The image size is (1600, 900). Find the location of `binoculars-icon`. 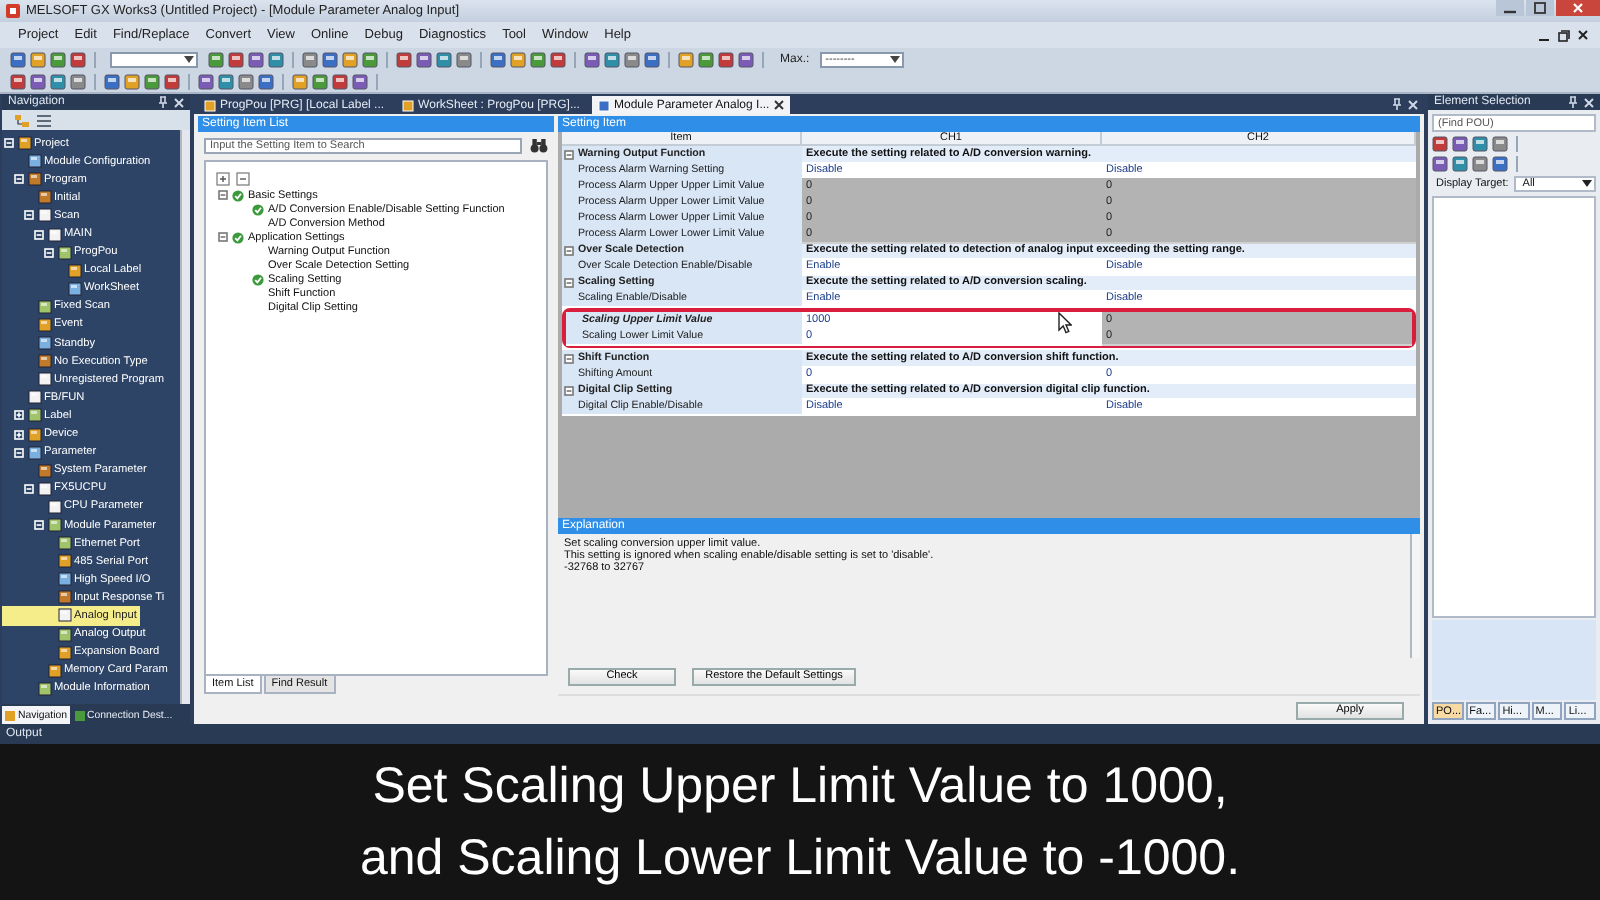

binoculars-icon is located at coordinates (539, 146).